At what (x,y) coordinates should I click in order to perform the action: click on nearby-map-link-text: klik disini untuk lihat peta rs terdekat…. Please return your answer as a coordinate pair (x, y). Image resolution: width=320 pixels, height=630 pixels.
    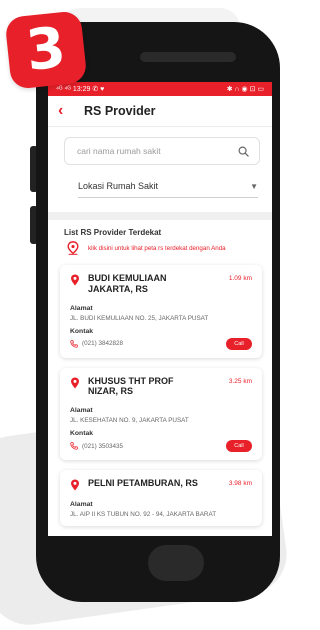
    Looking at the image, I should click on (157, 248).